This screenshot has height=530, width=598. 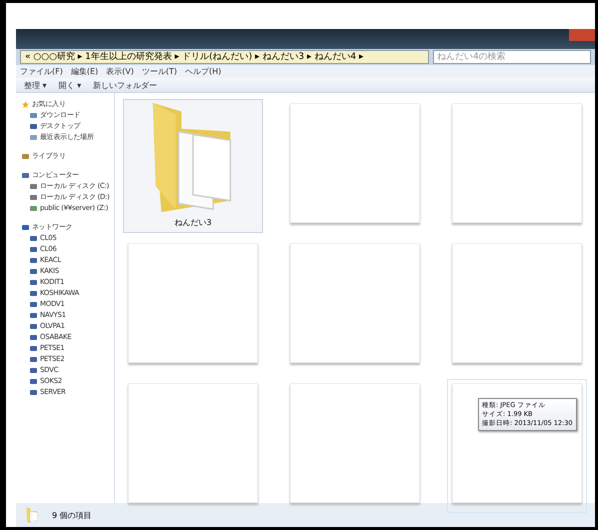 What do you see at coordinates (512, 57) in the screenshot?
I see `search-field: ねんだい4の検索` at bounding box center [512, 57].